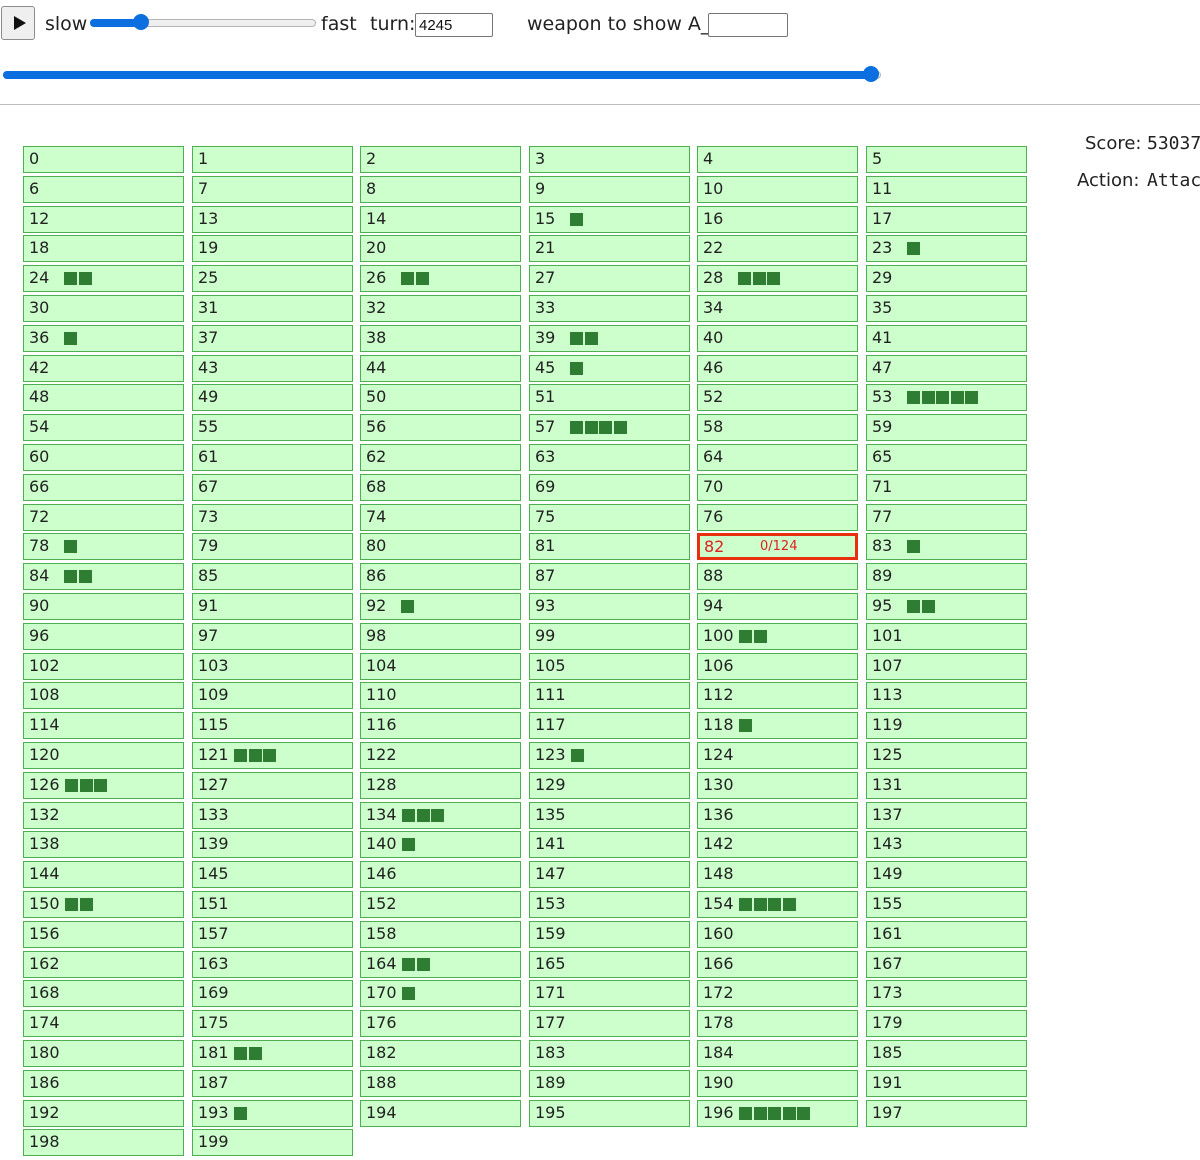 The image size is (1200, 1160). Describe the element at coordinates (777, 487) in the screenshot. I see `weapon-cell: 70` at that location.